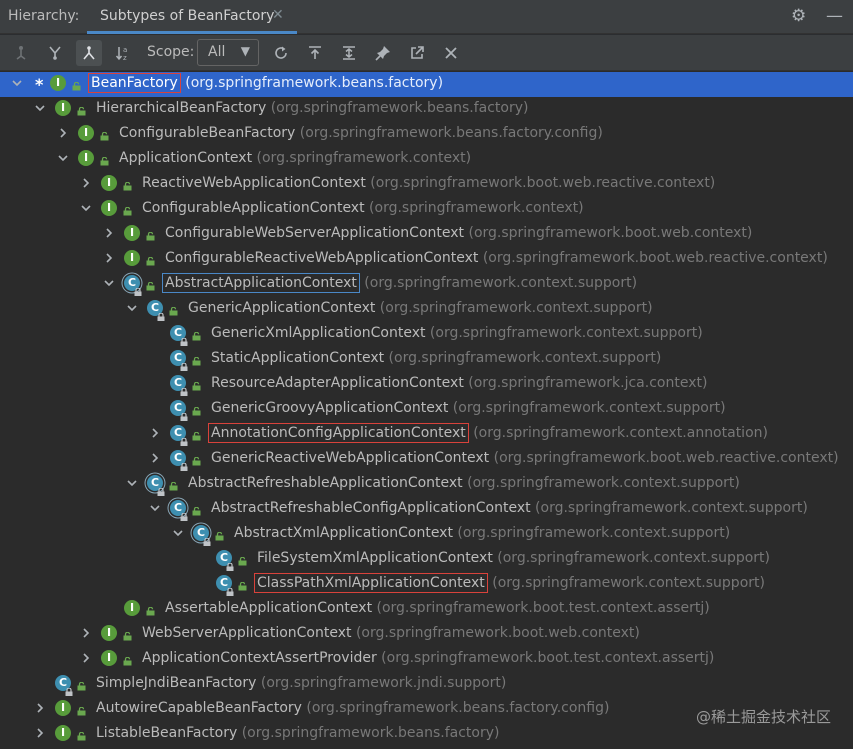 This screenshot has height=749, width=853. What do you see at coordinates (254, 183) in the screenshot?
I see `class-name: ReactiveWebApplicationContext` at bounding box center [254, 183].